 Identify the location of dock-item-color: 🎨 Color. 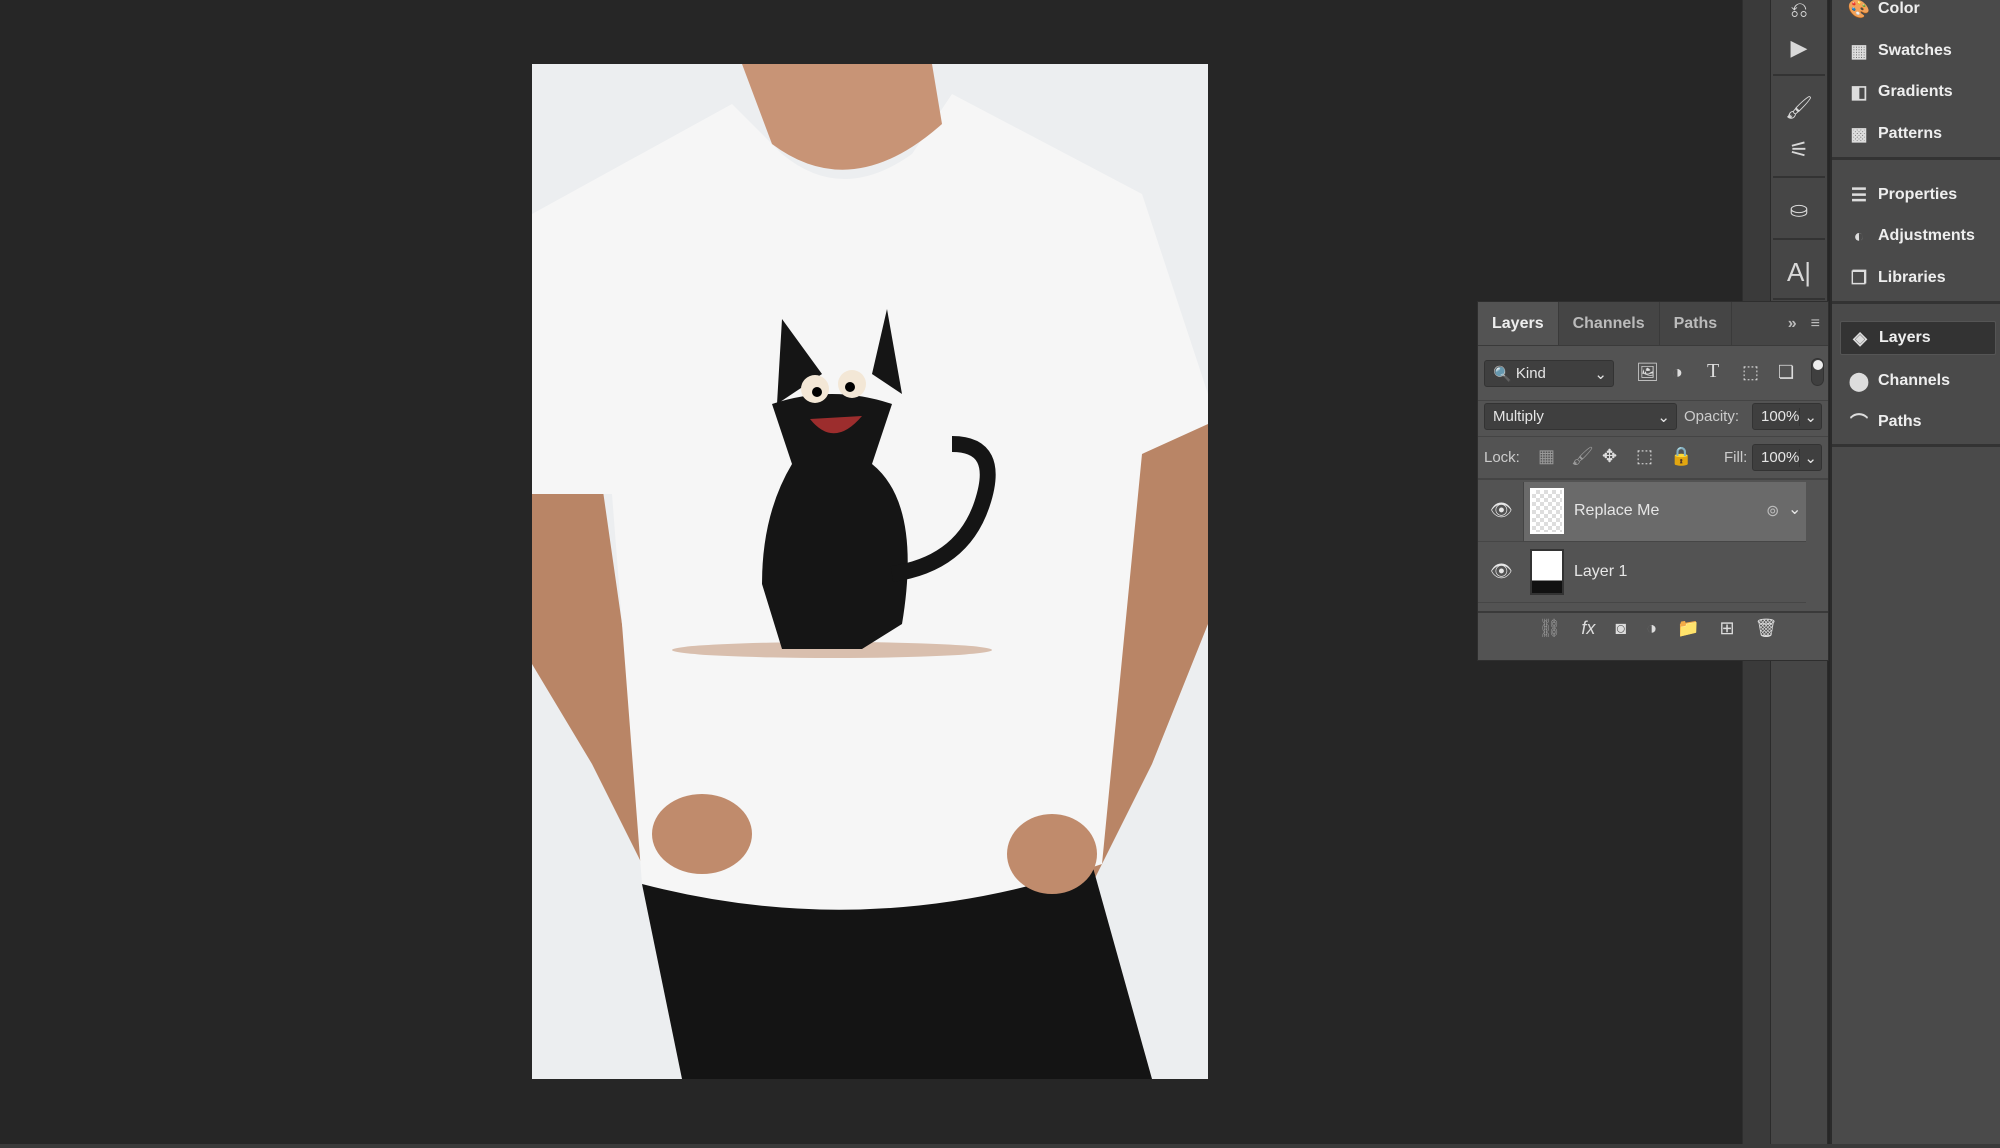
(1918, 13).